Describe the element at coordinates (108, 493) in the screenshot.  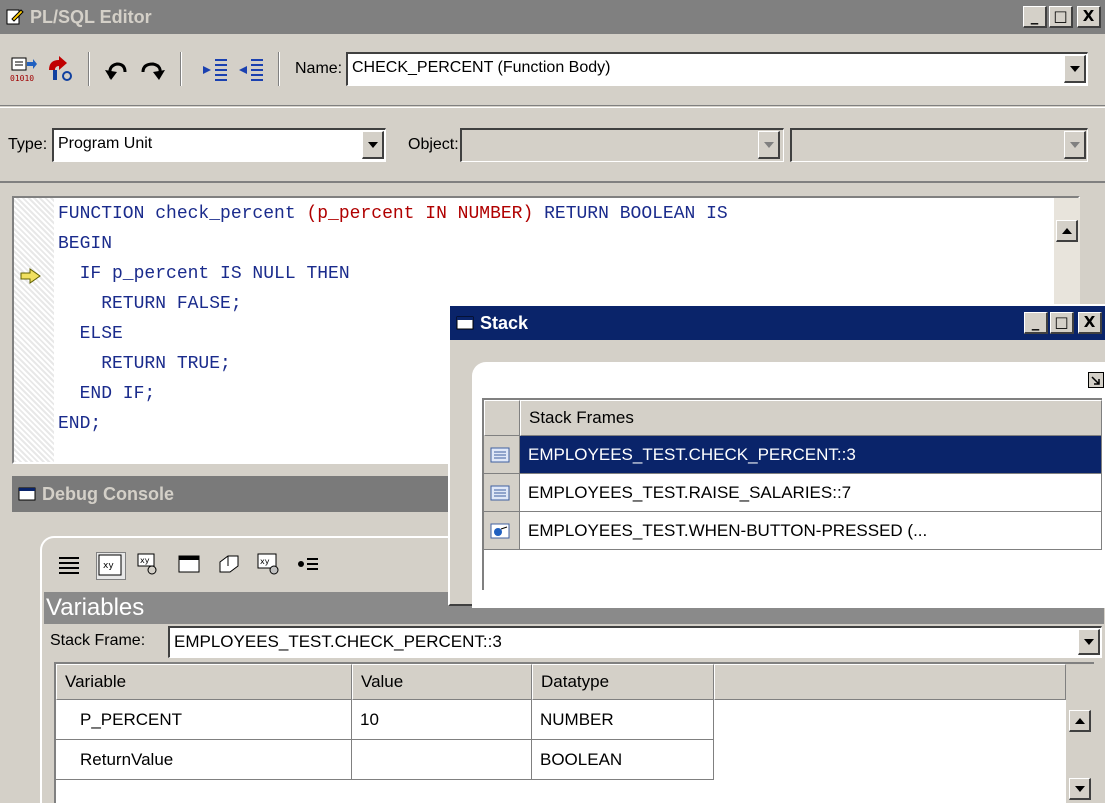
I see `debug-console-title: Debug Console` at that location.